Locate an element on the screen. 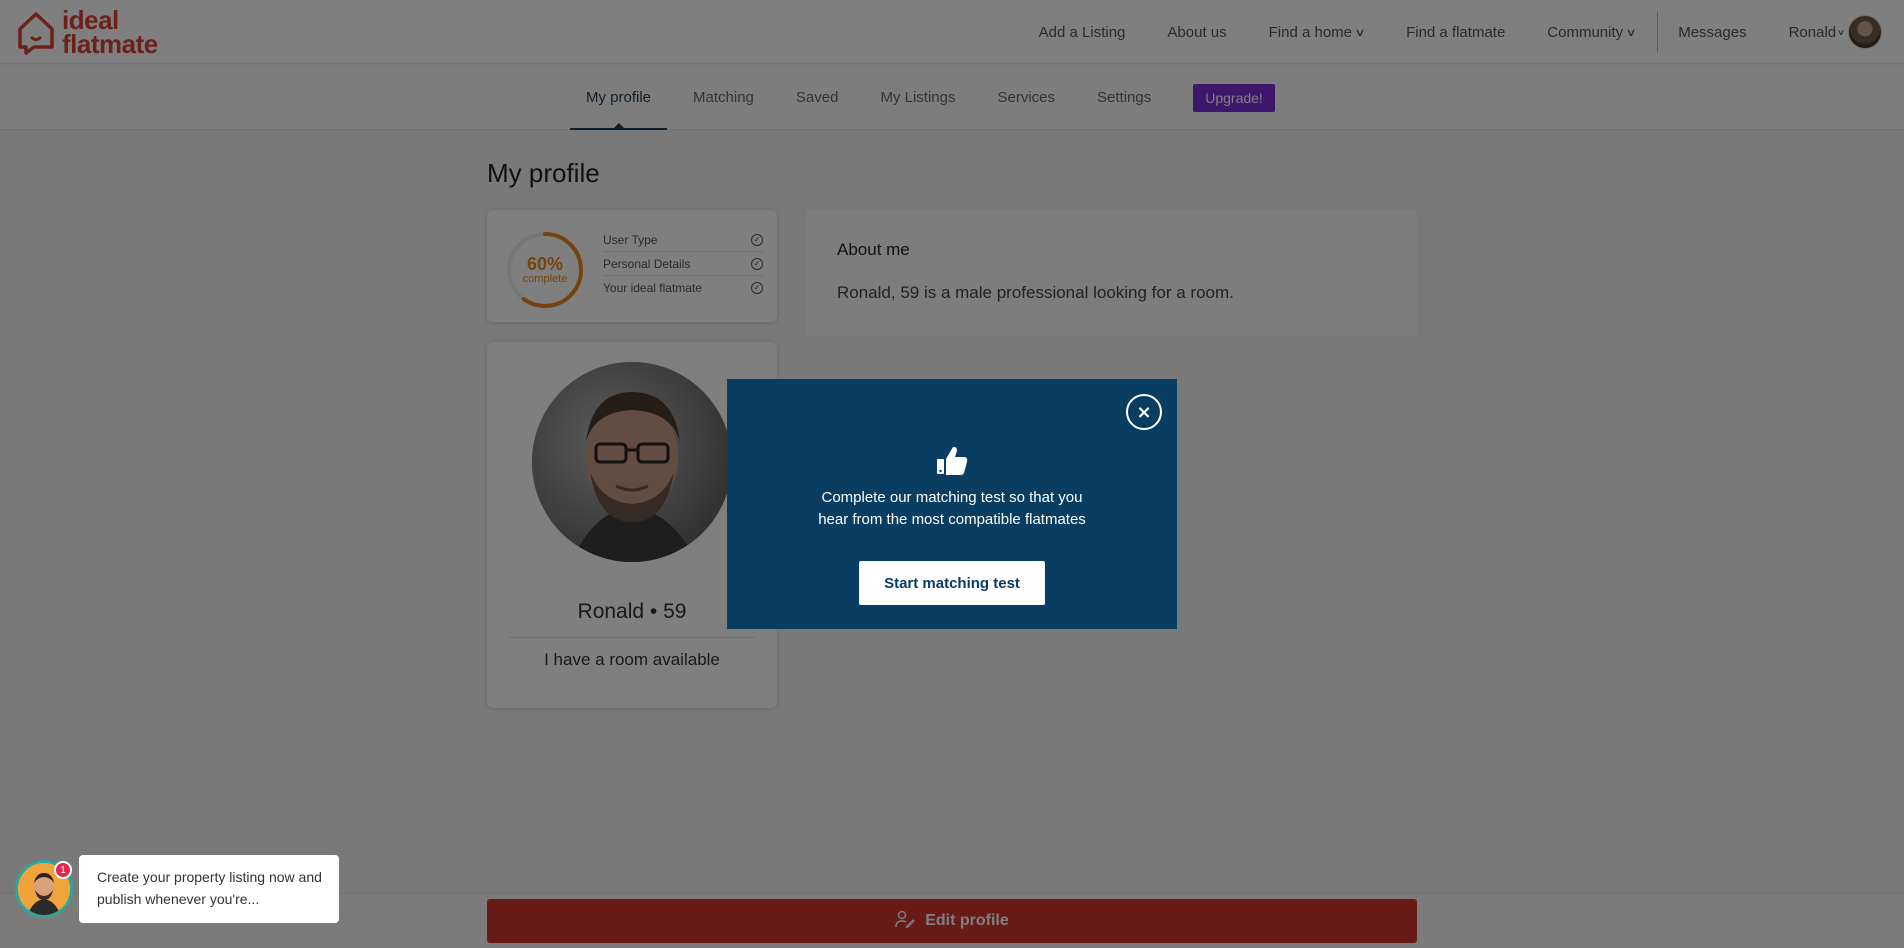  start-matching-test-button: Start matching test is located at coordinates (952, 583).